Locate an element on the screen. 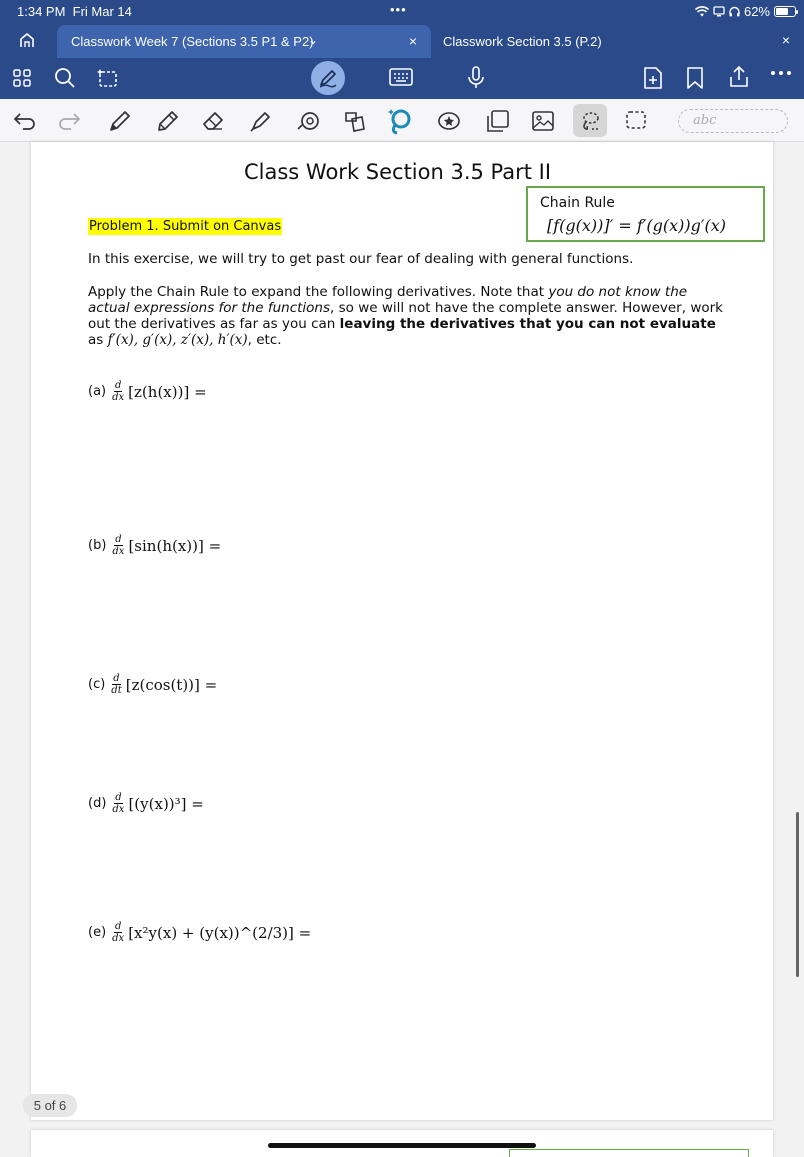 This screenshot has width=804, height=1157. image-icon is located at coordinates (543, 121).